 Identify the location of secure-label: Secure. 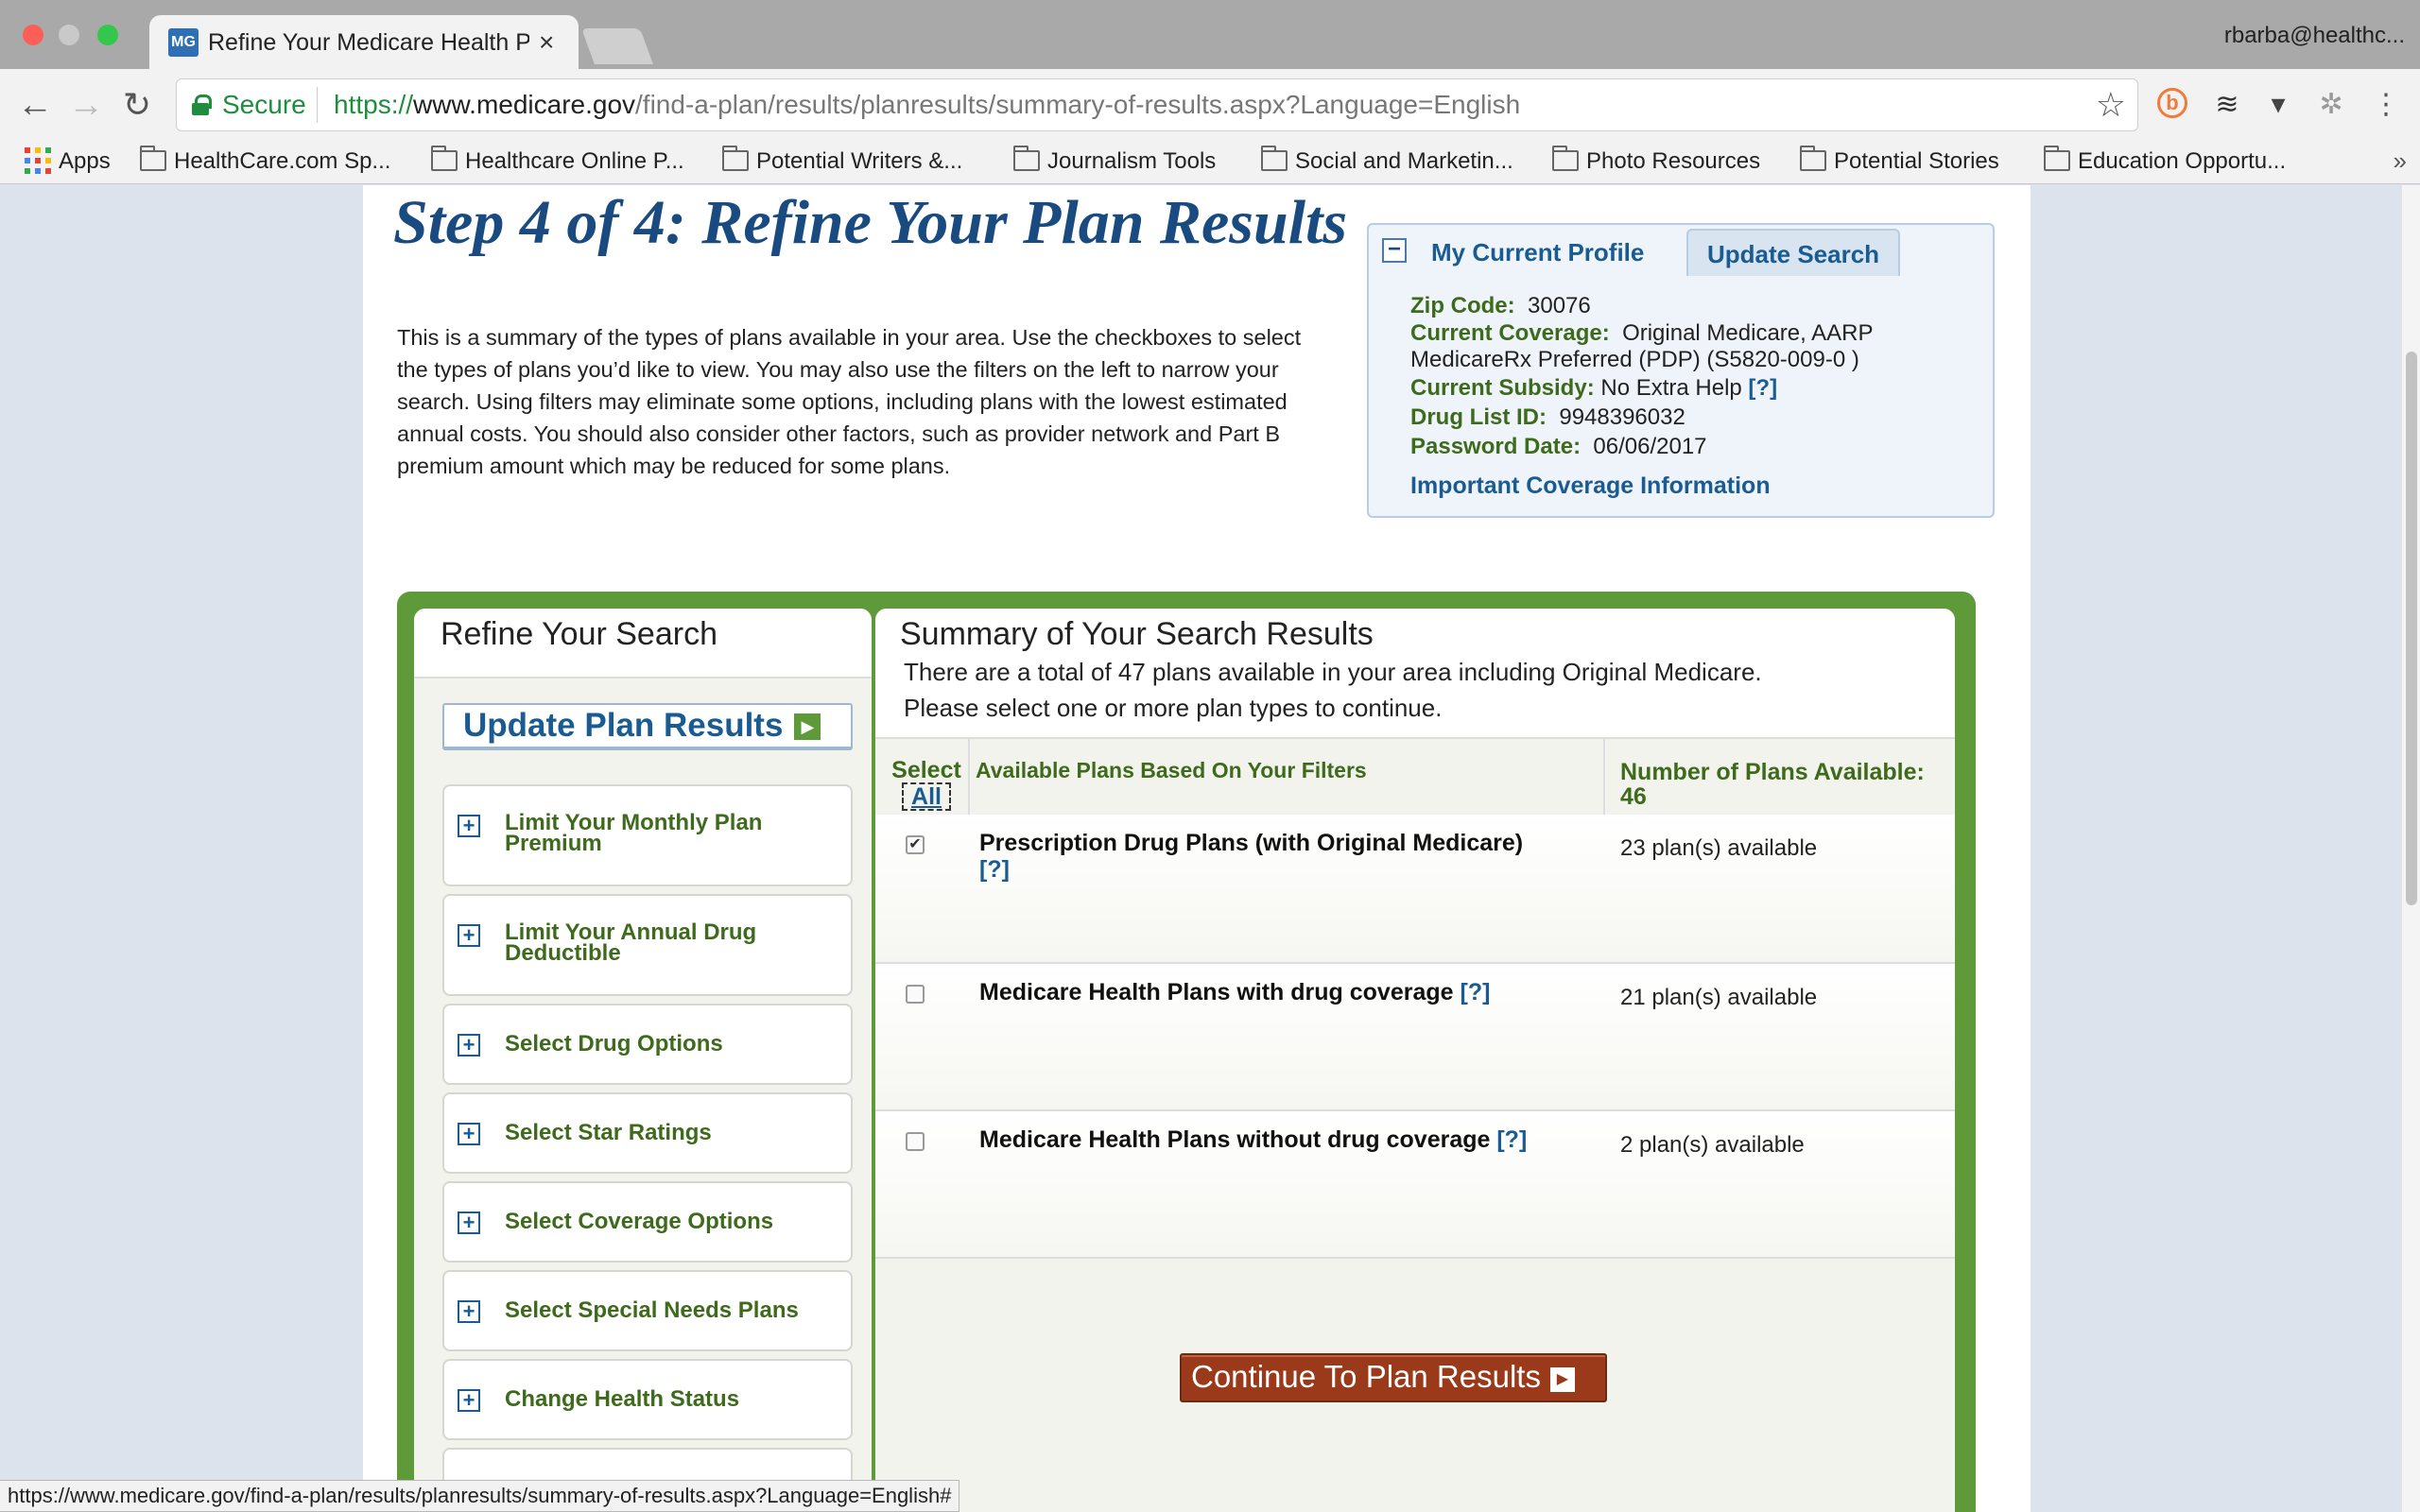
(264, 104).